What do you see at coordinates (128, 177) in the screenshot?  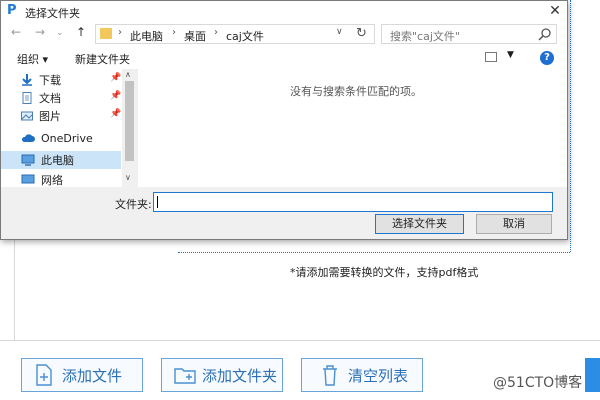 I see `scroll-down-icon: ∨` at bounding box center [128, 177].